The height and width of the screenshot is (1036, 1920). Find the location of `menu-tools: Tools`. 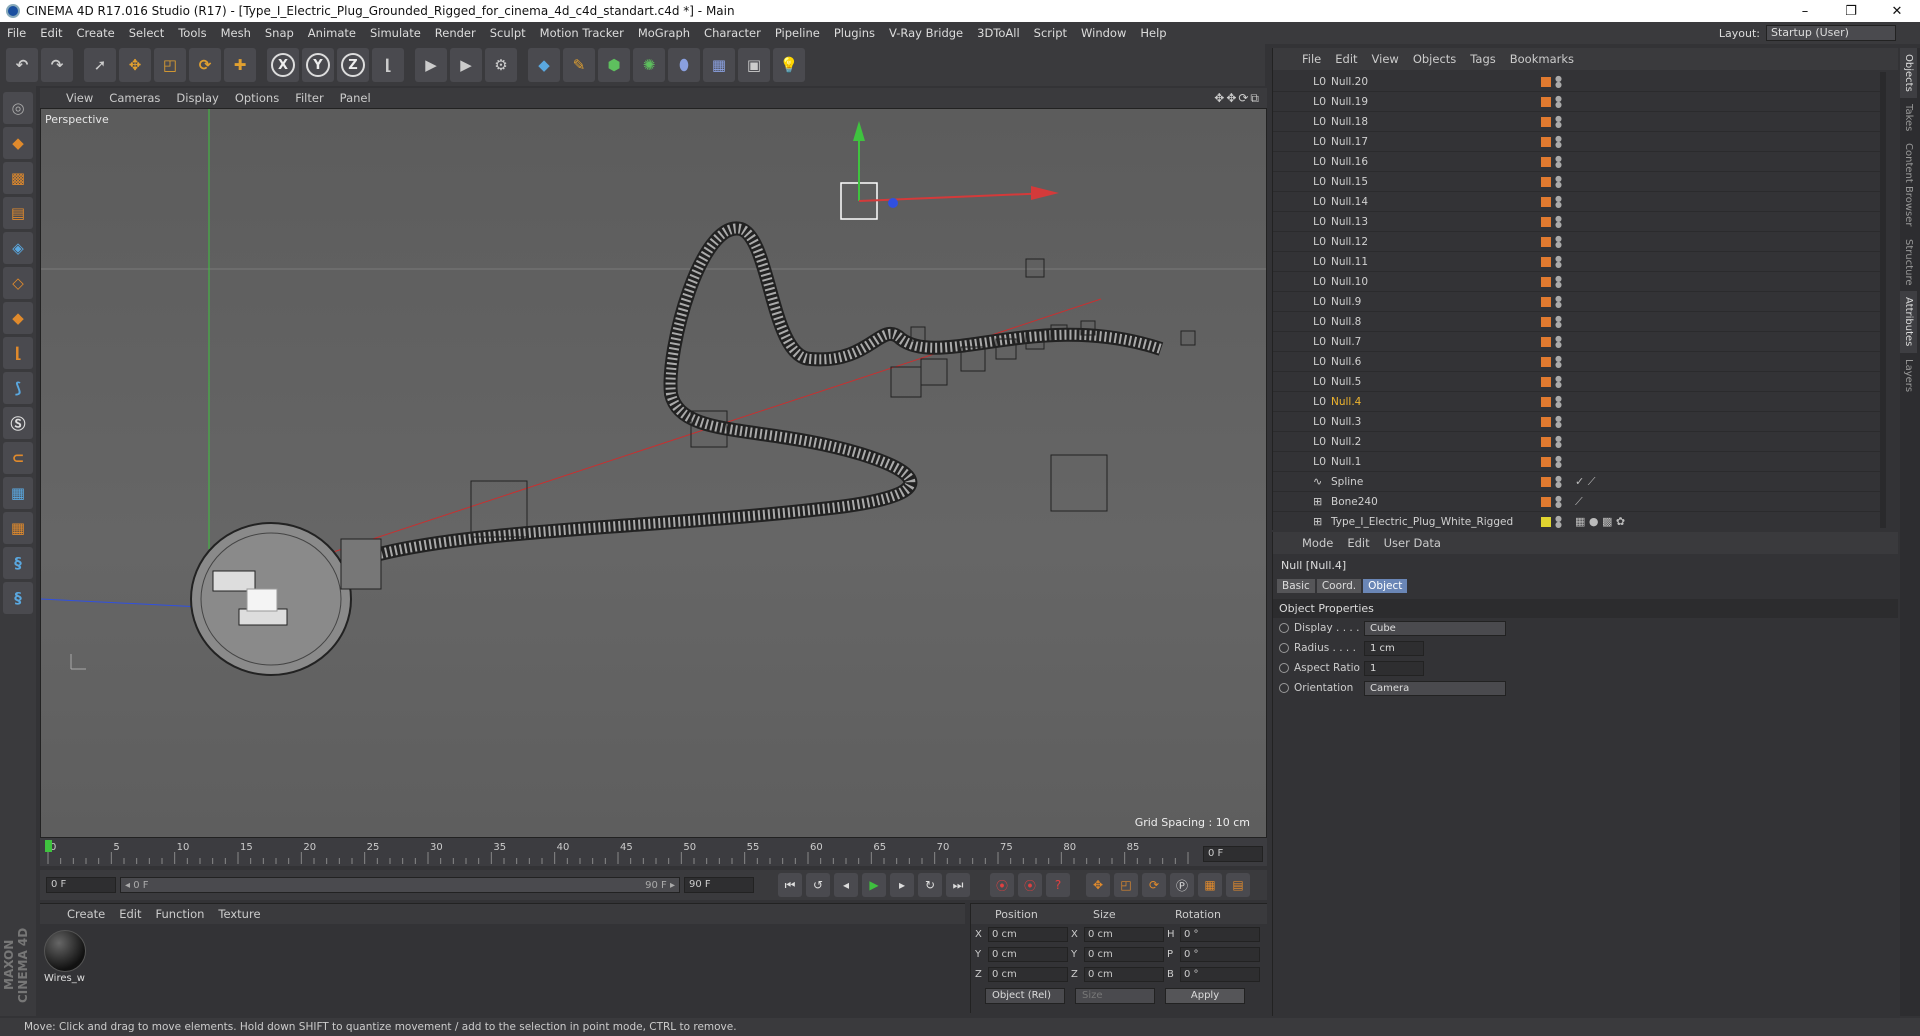

menu-tools: Tools is located at coordinates (192, 33).